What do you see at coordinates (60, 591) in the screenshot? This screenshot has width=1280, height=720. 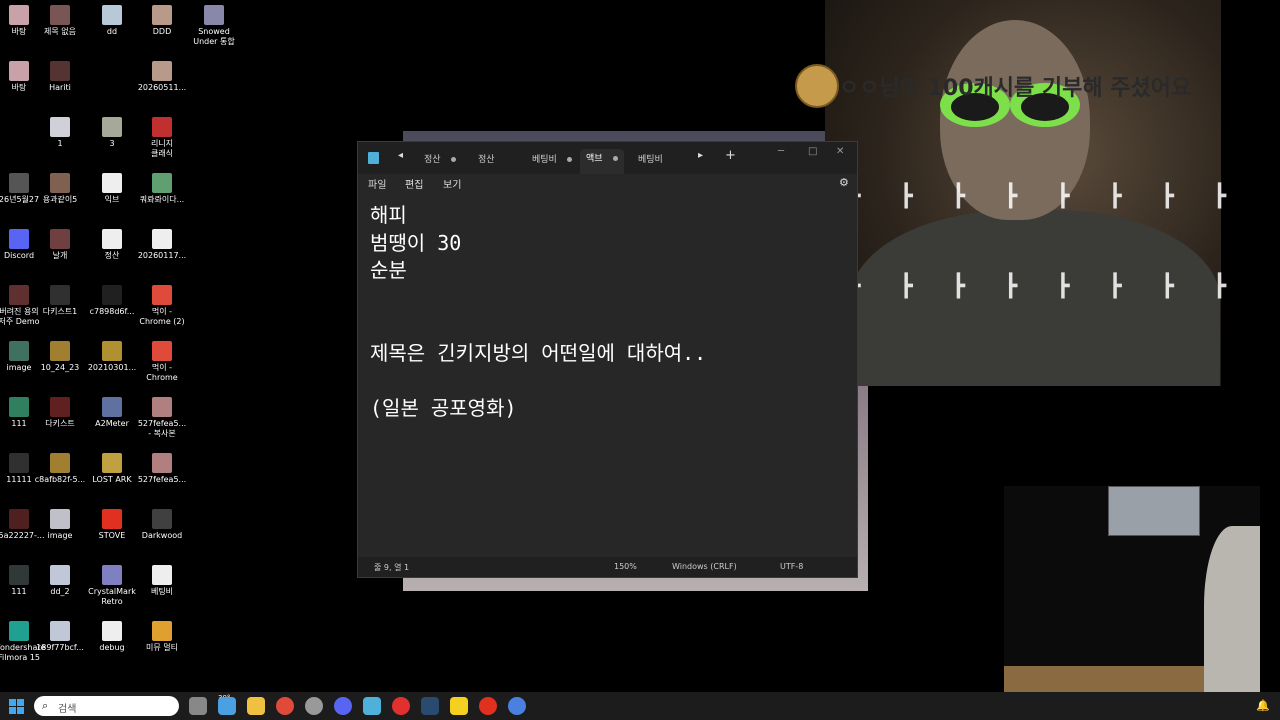 I see `desktop-icon-label: dd_2` at bounding box center [60, 591].